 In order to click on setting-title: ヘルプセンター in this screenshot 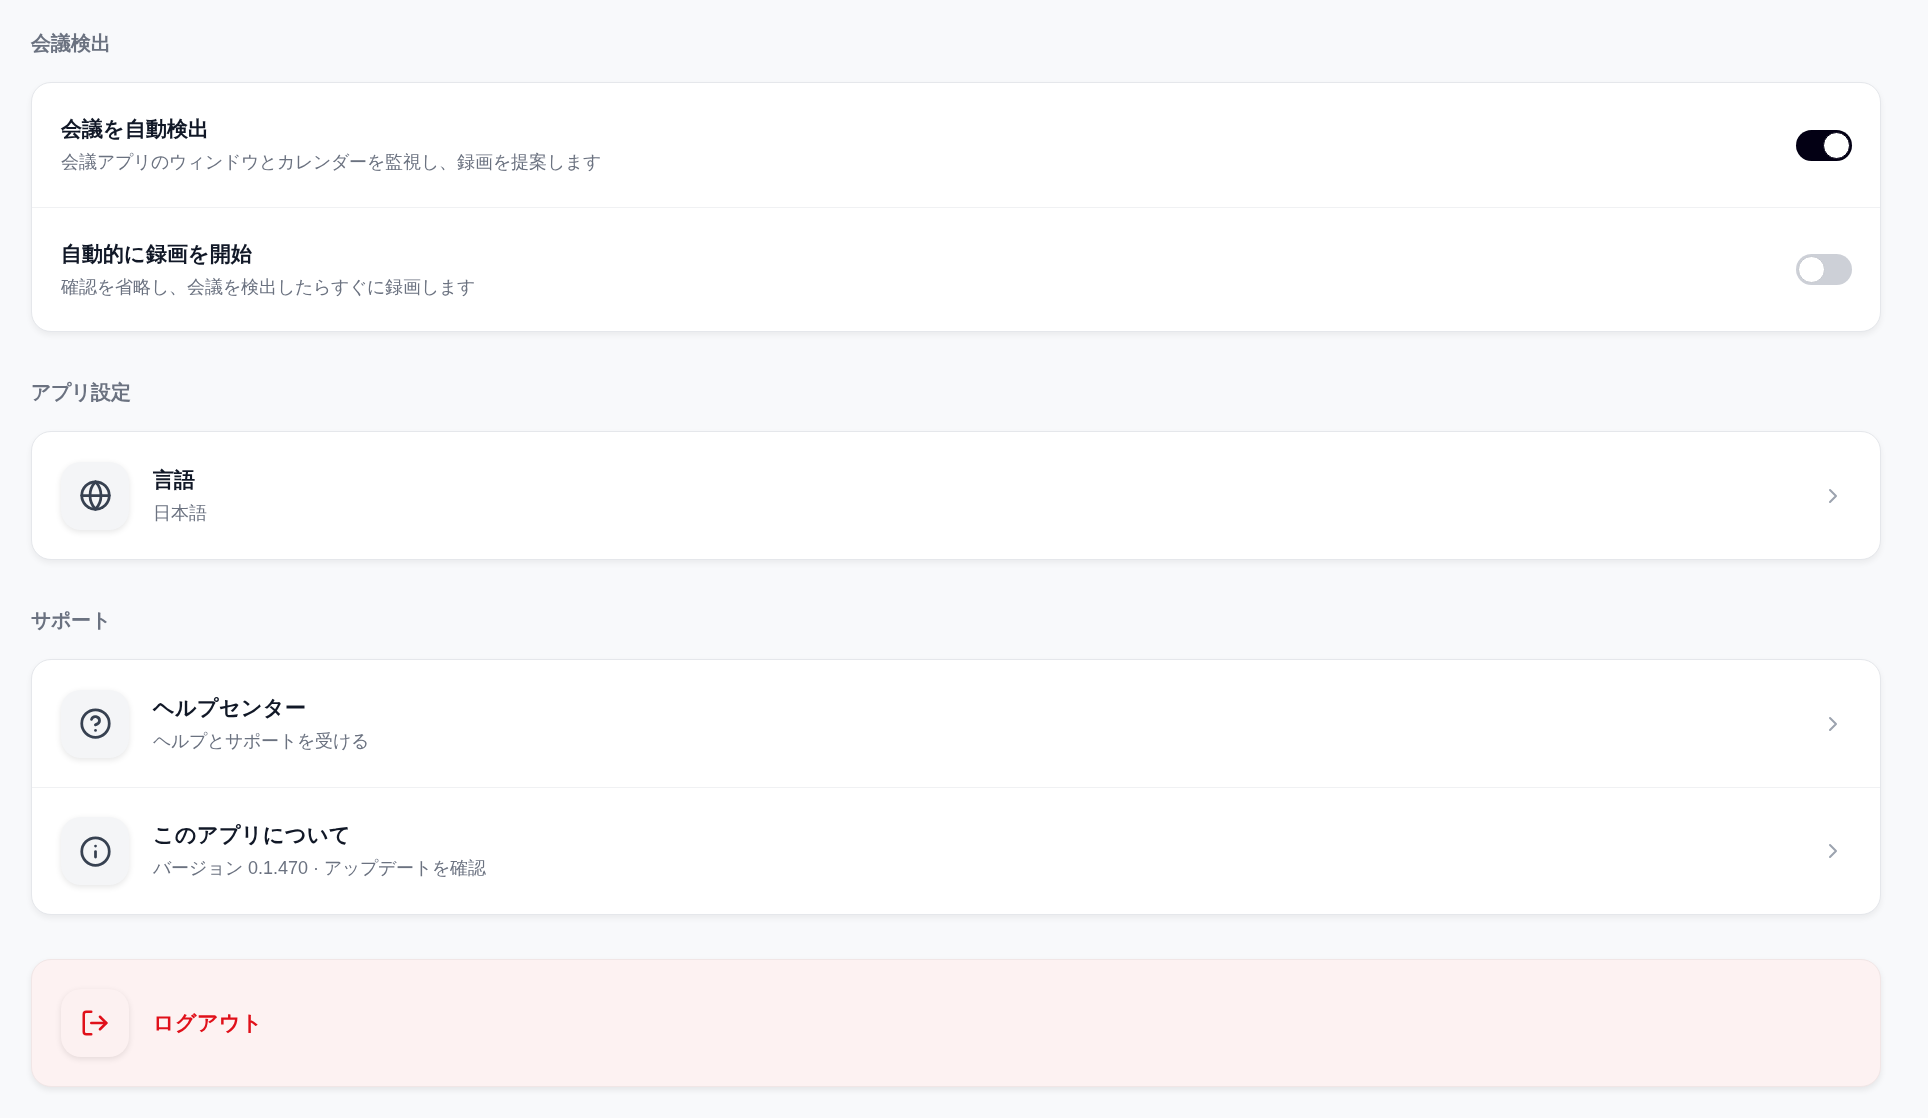, I will do `click(230, 707)`.